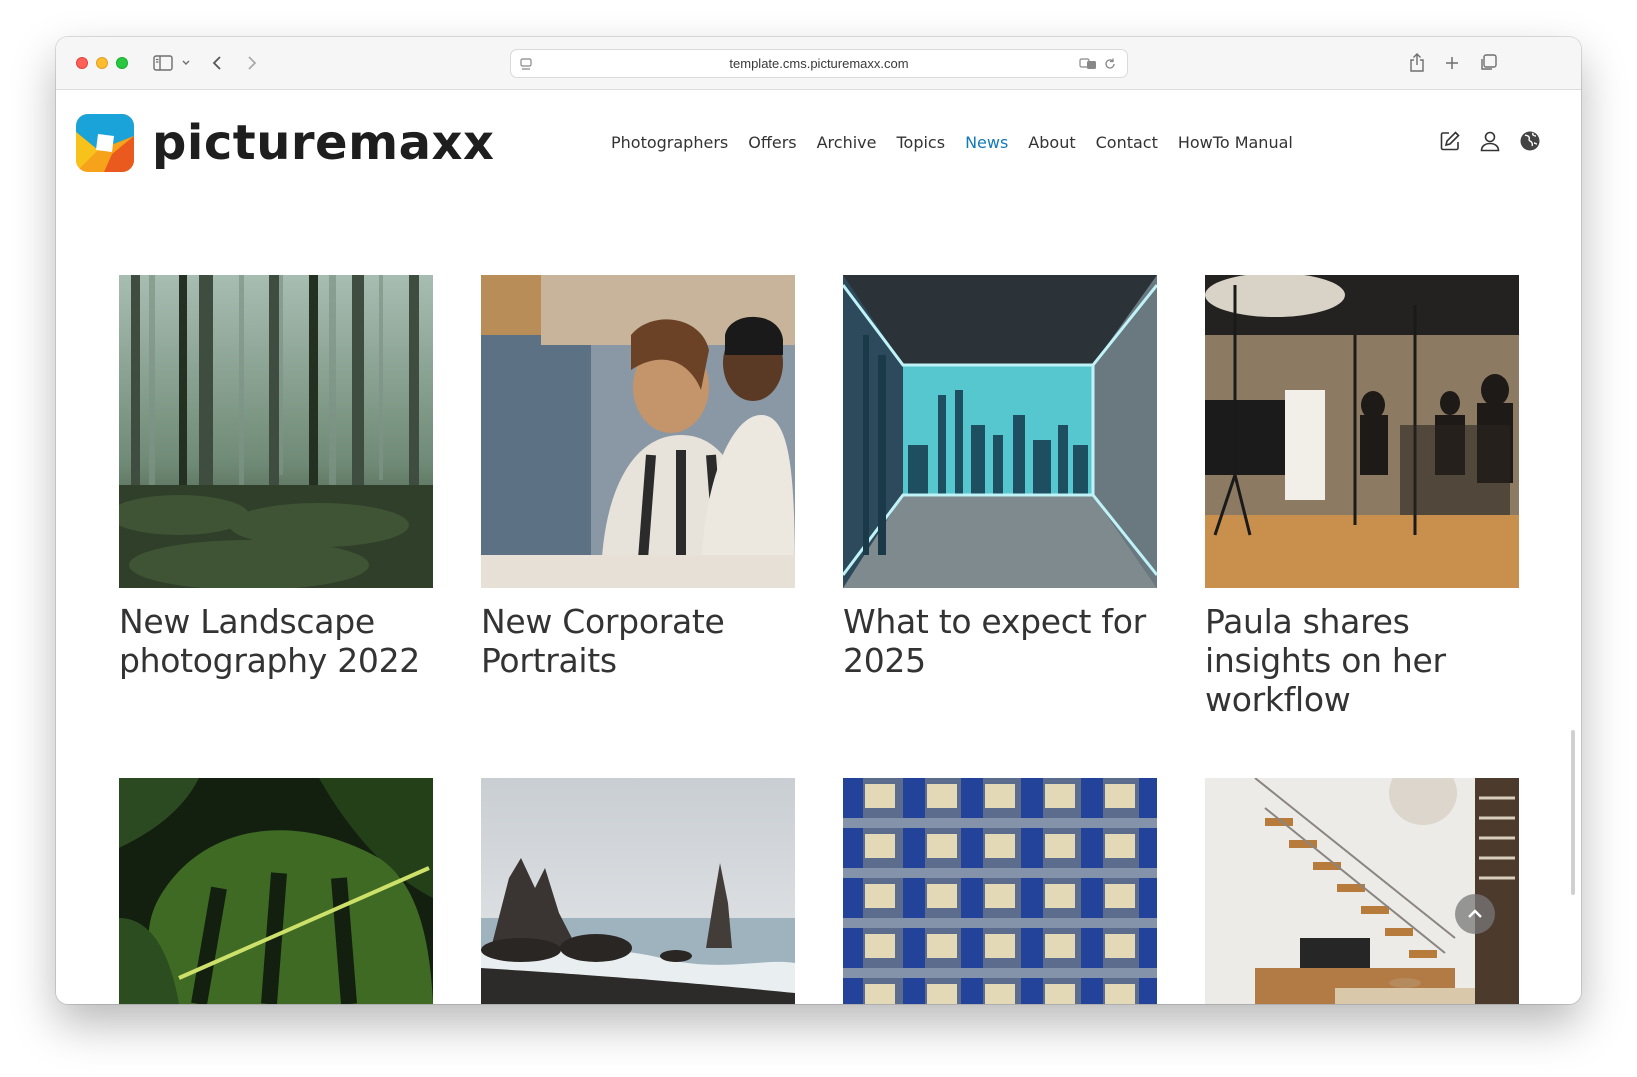 This screenshot has width=1637, height=1077. I want to click on header-icons, so click(1490, 141).